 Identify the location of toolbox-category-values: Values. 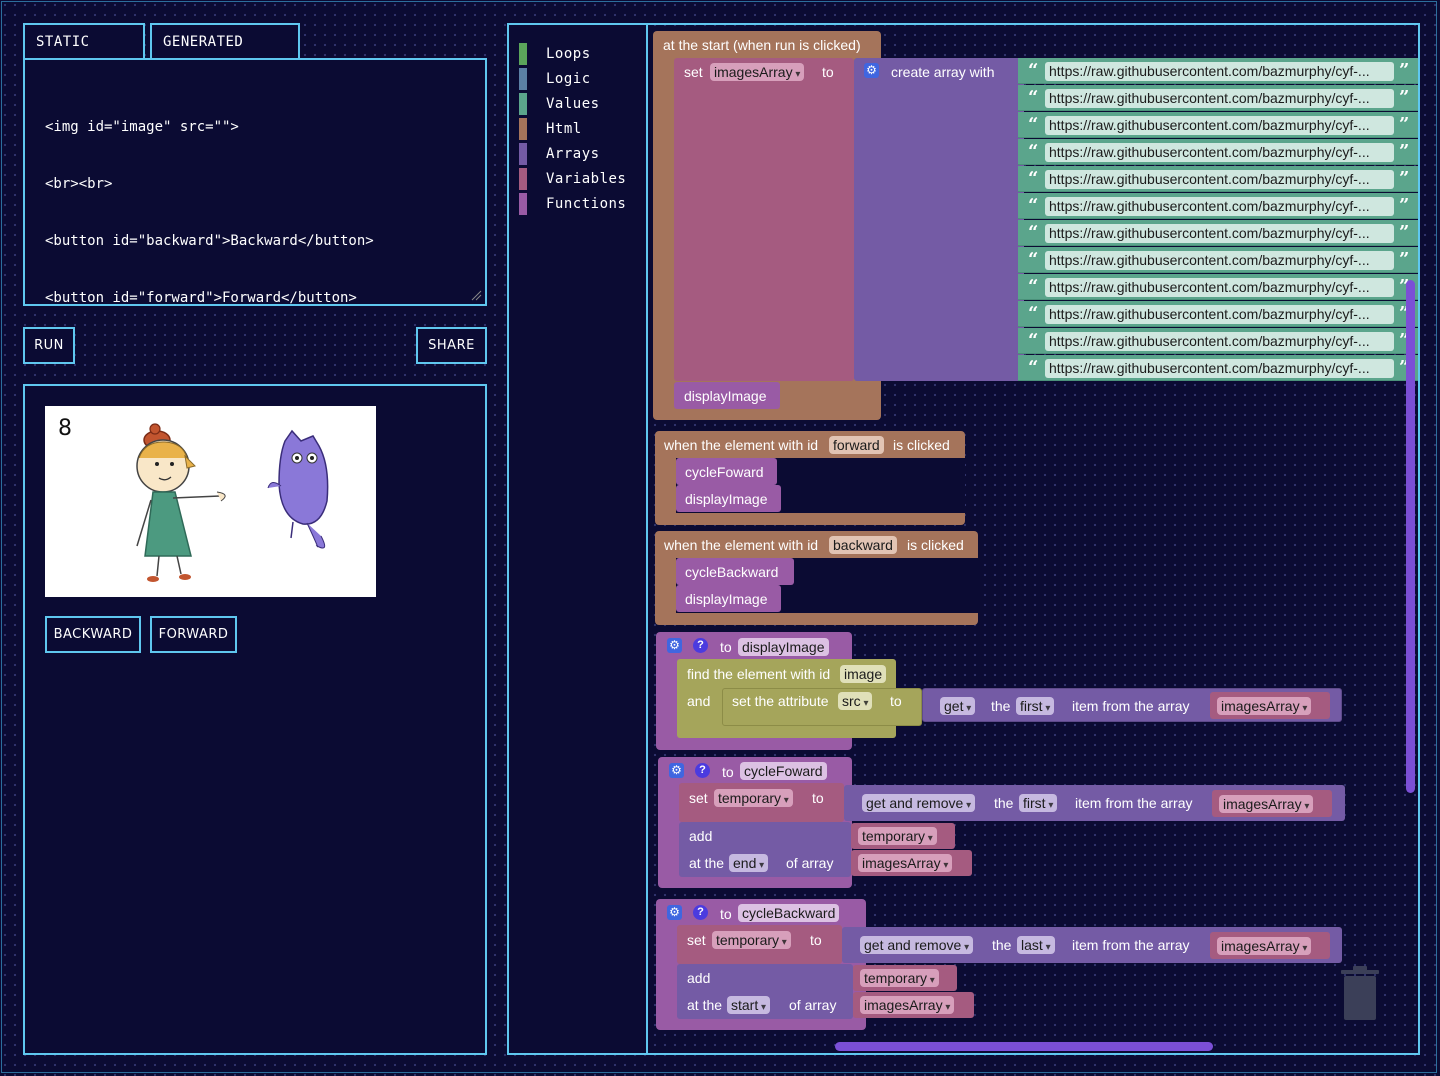
(559, 104).